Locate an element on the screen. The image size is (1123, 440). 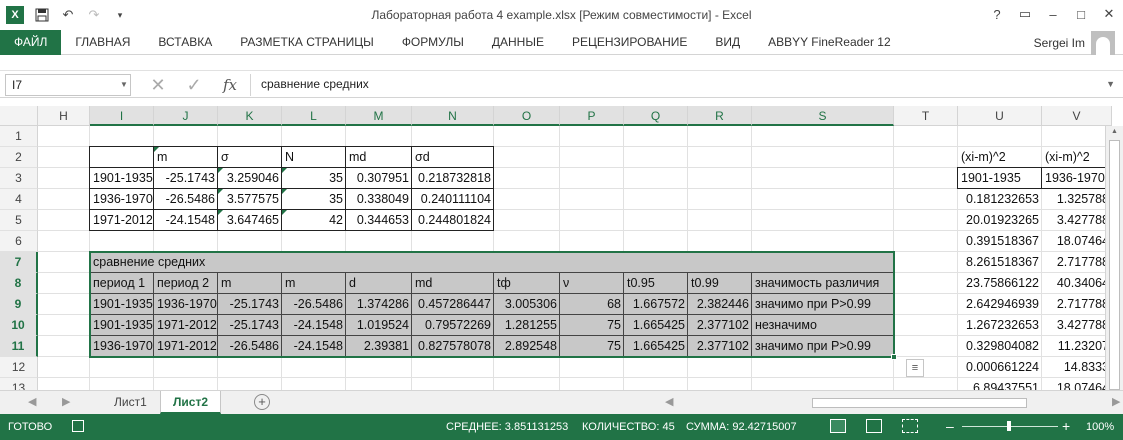
table2-cell: незначимо is located at coordinates (823, 325).